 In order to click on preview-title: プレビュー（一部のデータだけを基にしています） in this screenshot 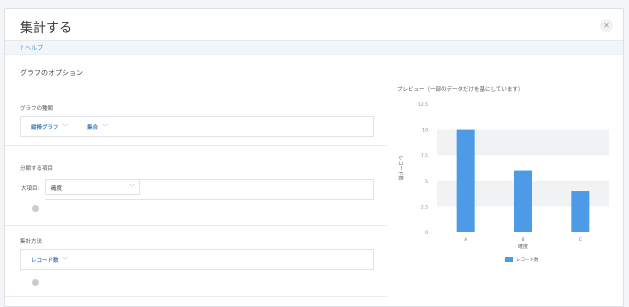, I will do `click(460, 90)`.